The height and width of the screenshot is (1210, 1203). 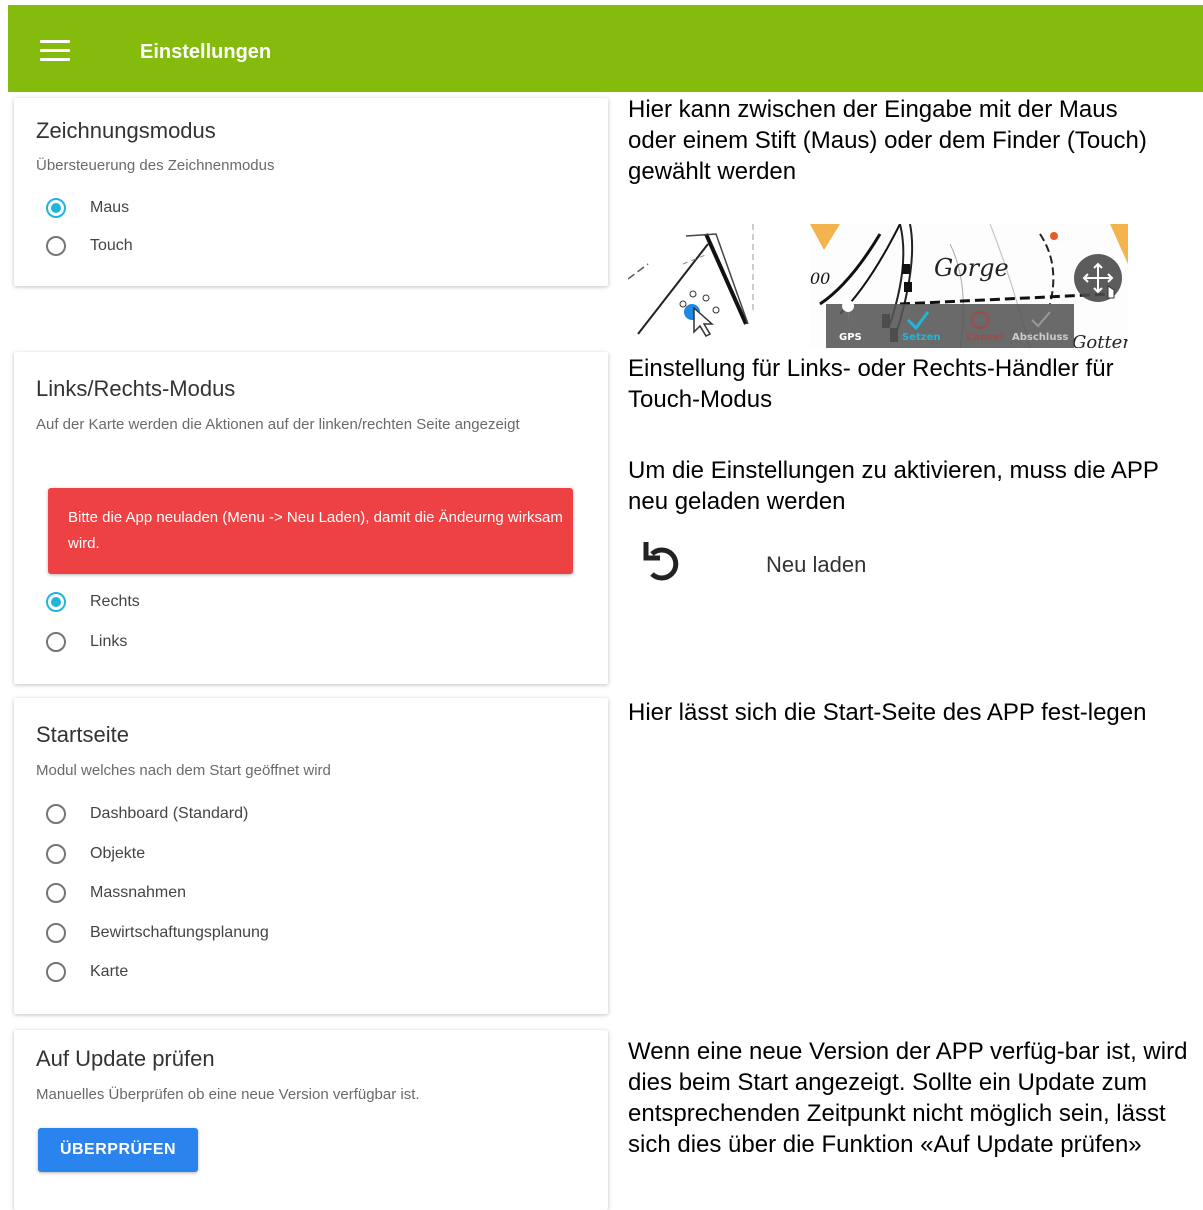 I want to click on radio-option-rechts: Rechts, so click(x=93, y=602).